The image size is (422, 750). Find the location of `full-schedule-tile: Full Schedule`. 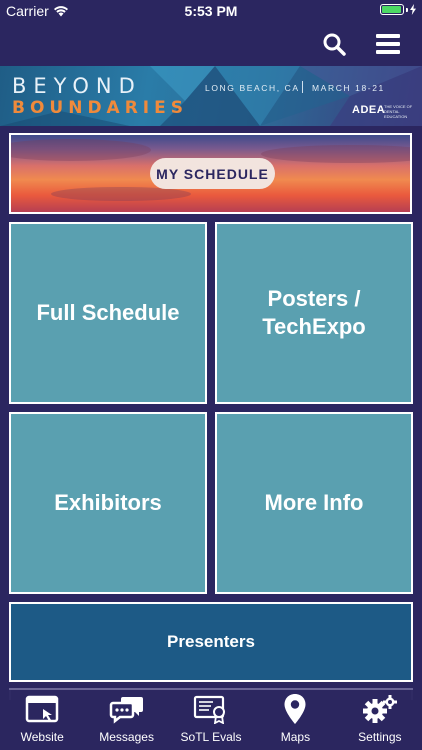

full-schedule-tile: Full Schedule is located at coordinates (108, 313).